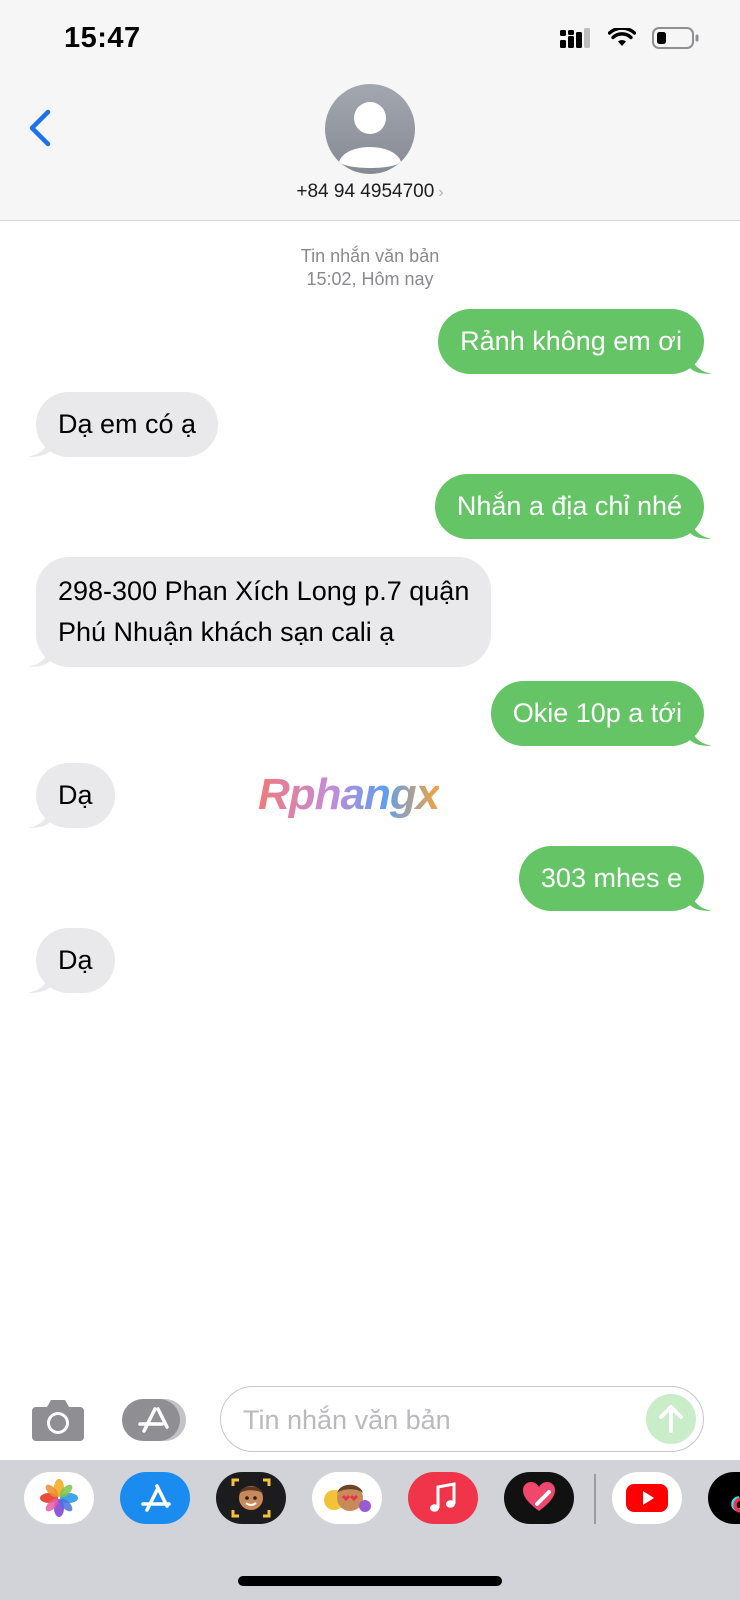  I want to click on message-input-placeholder: Tin nhắn văn bản, so click(347, 1420).